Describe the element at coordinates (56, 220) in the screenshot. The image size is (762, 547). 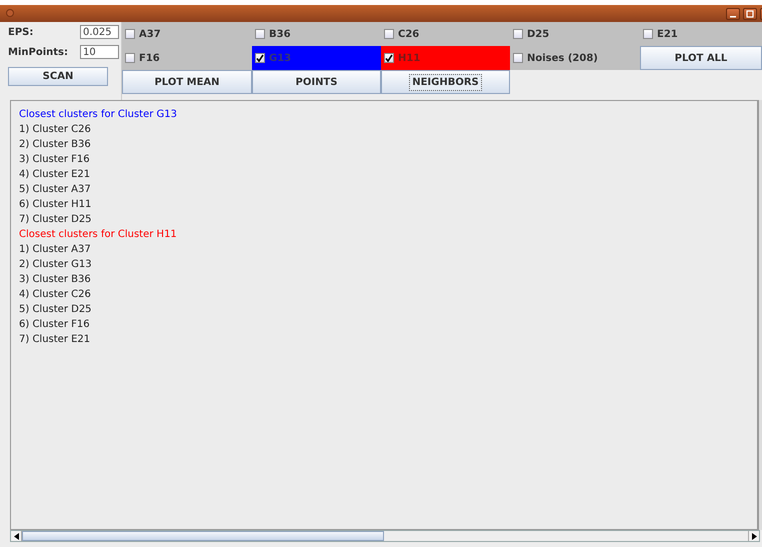
I see `result-line: 7) Cluster D25` at that location.